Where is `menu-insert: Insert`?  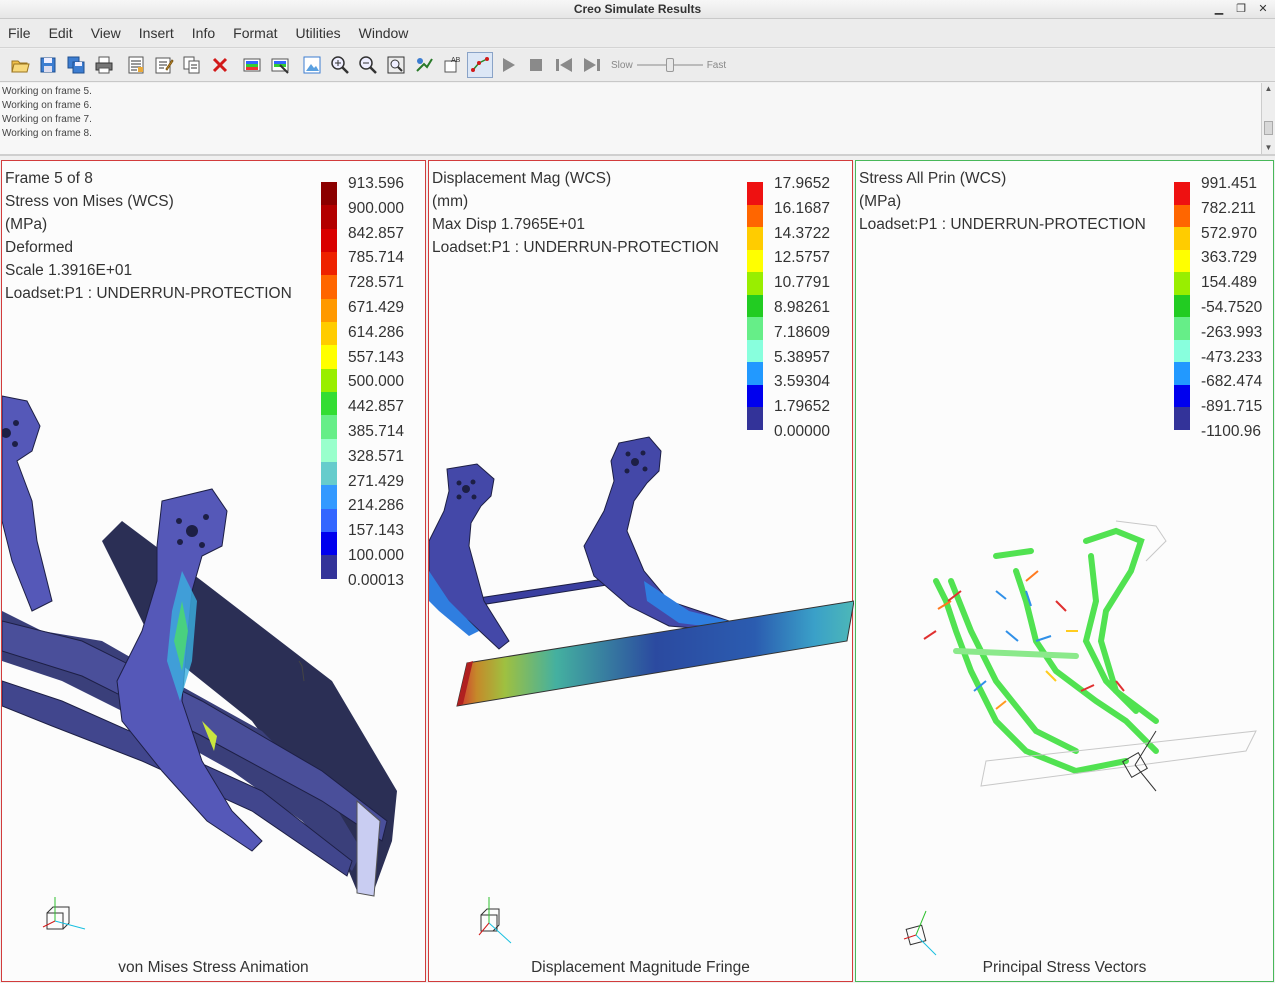 menu-insert: Insert is located at coordinates (156, 33).